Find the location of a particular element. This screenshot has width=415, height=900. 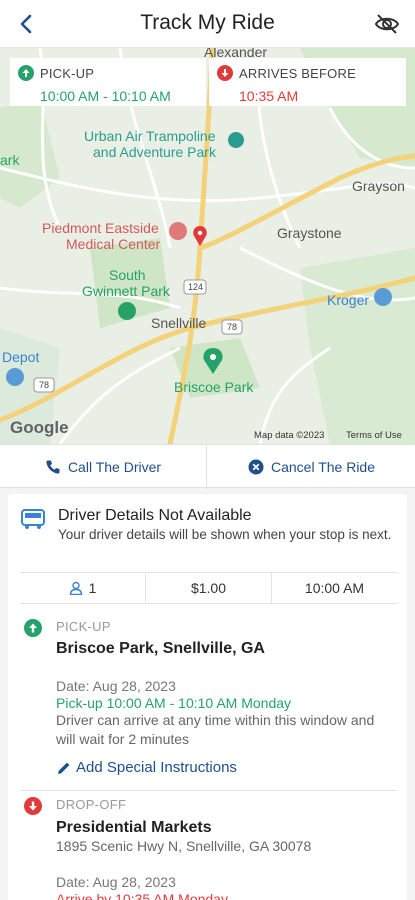

passenger-count: 1 is located at coordinates (82, 588).